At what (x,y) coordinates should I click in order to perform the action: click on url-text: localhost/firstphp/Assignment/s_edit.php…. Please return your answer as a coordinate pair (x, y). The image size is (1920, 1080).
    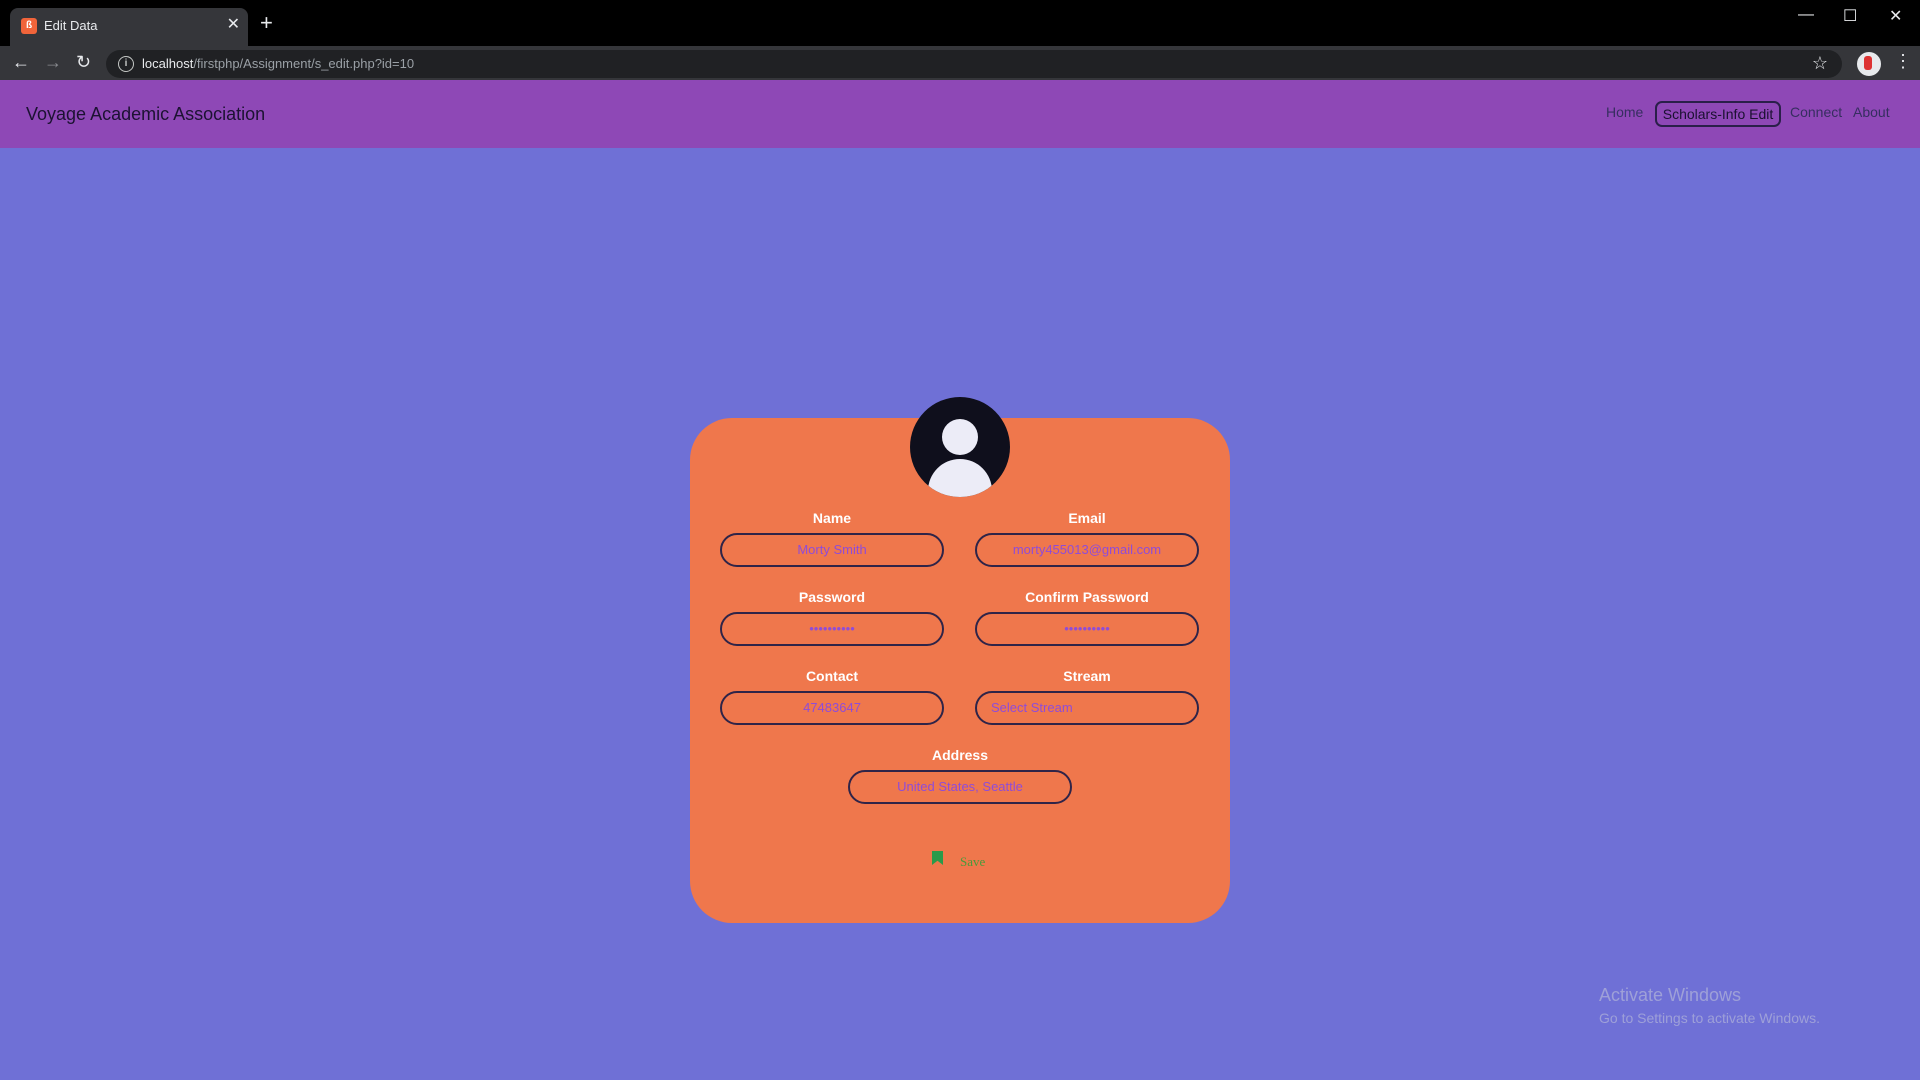
    Looking at the image, I should click on (278, 63).